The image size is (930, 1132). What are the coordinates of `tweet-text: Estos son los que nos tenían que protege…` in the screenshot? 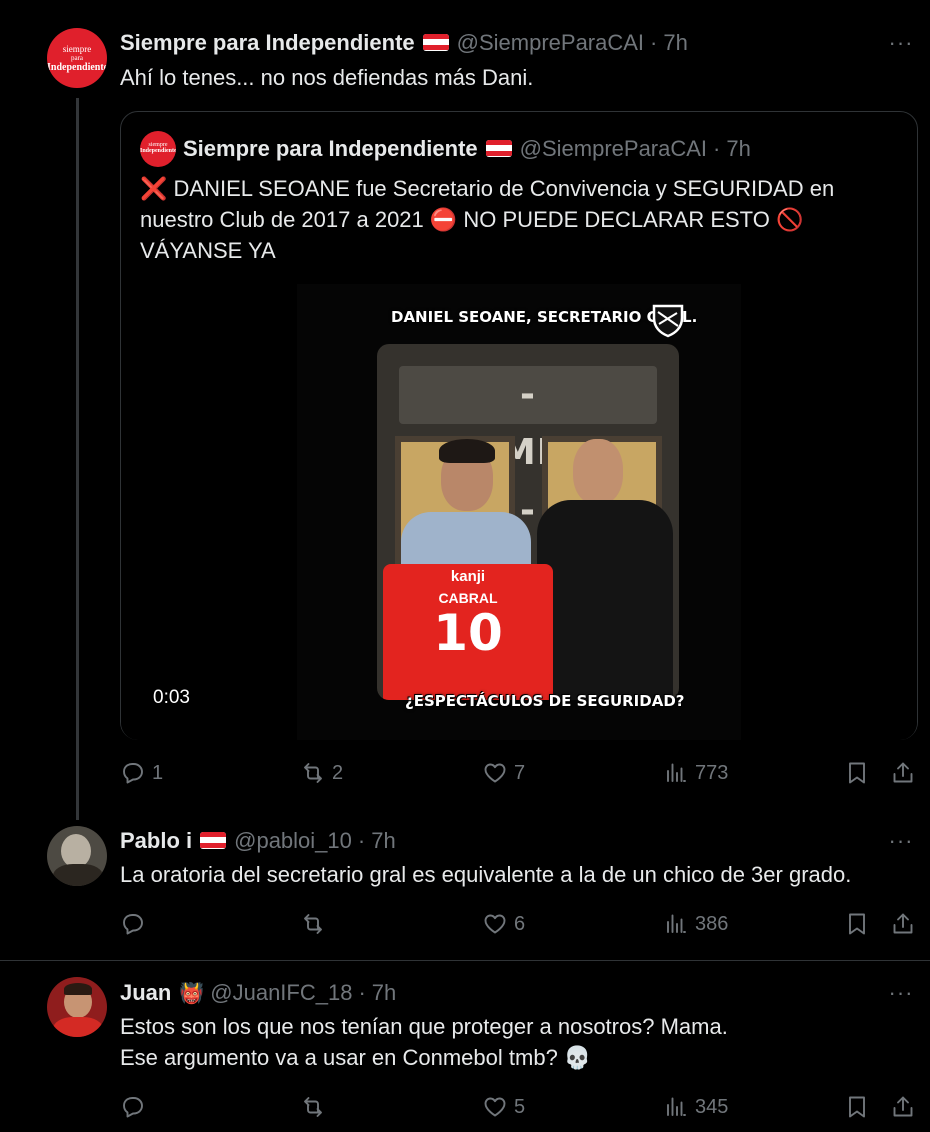 It's located at (515, 1042).